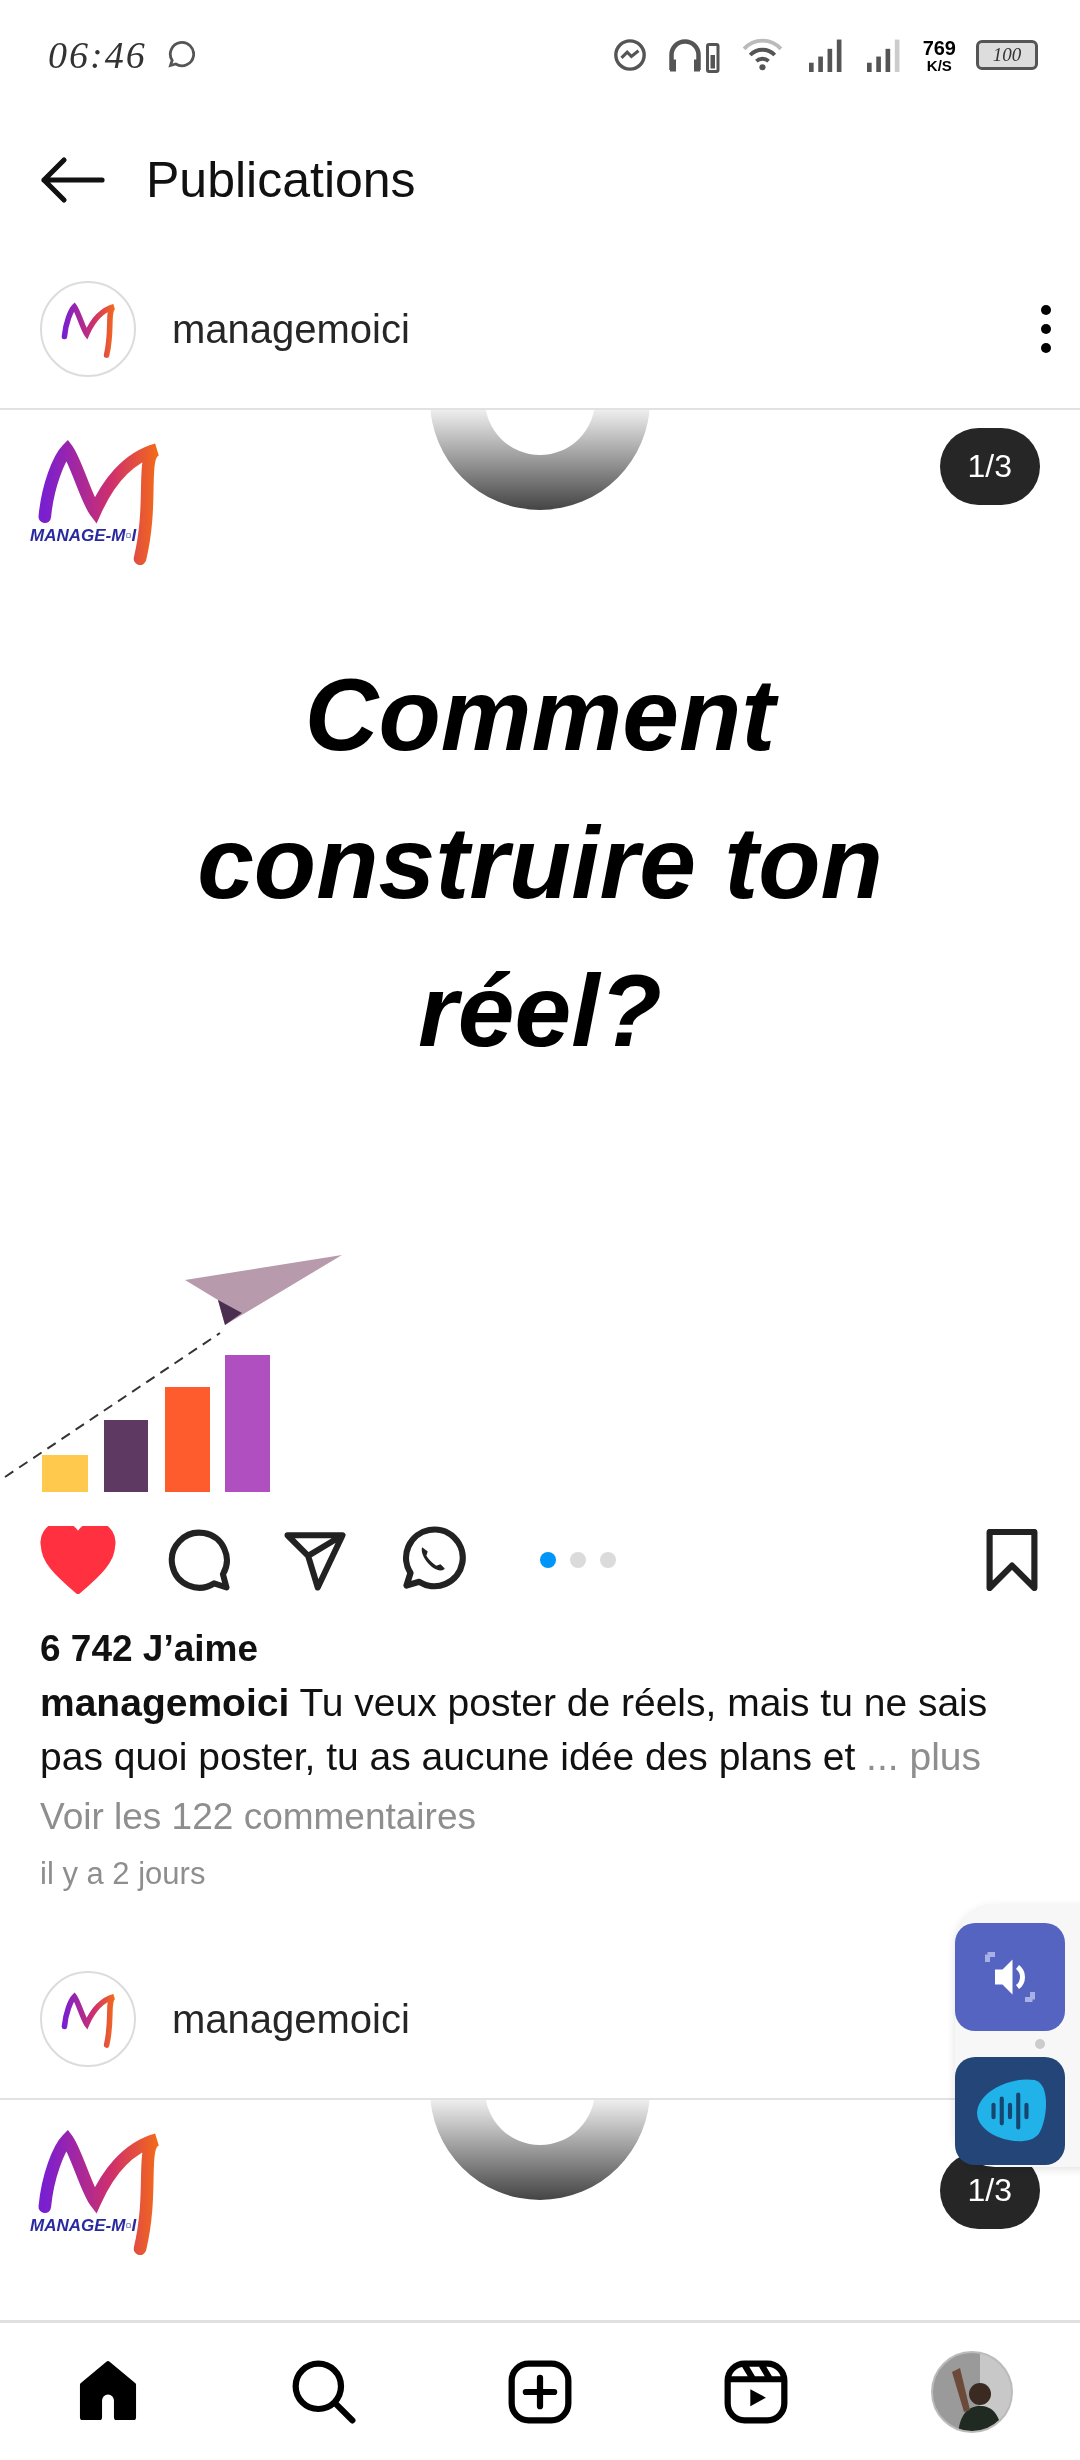 This screenshot has width=1080, height=2460. What do you see at coordinates (78, 1560) in the screenshot?
I see `heart-icon` at bounding box center [78, 1560].